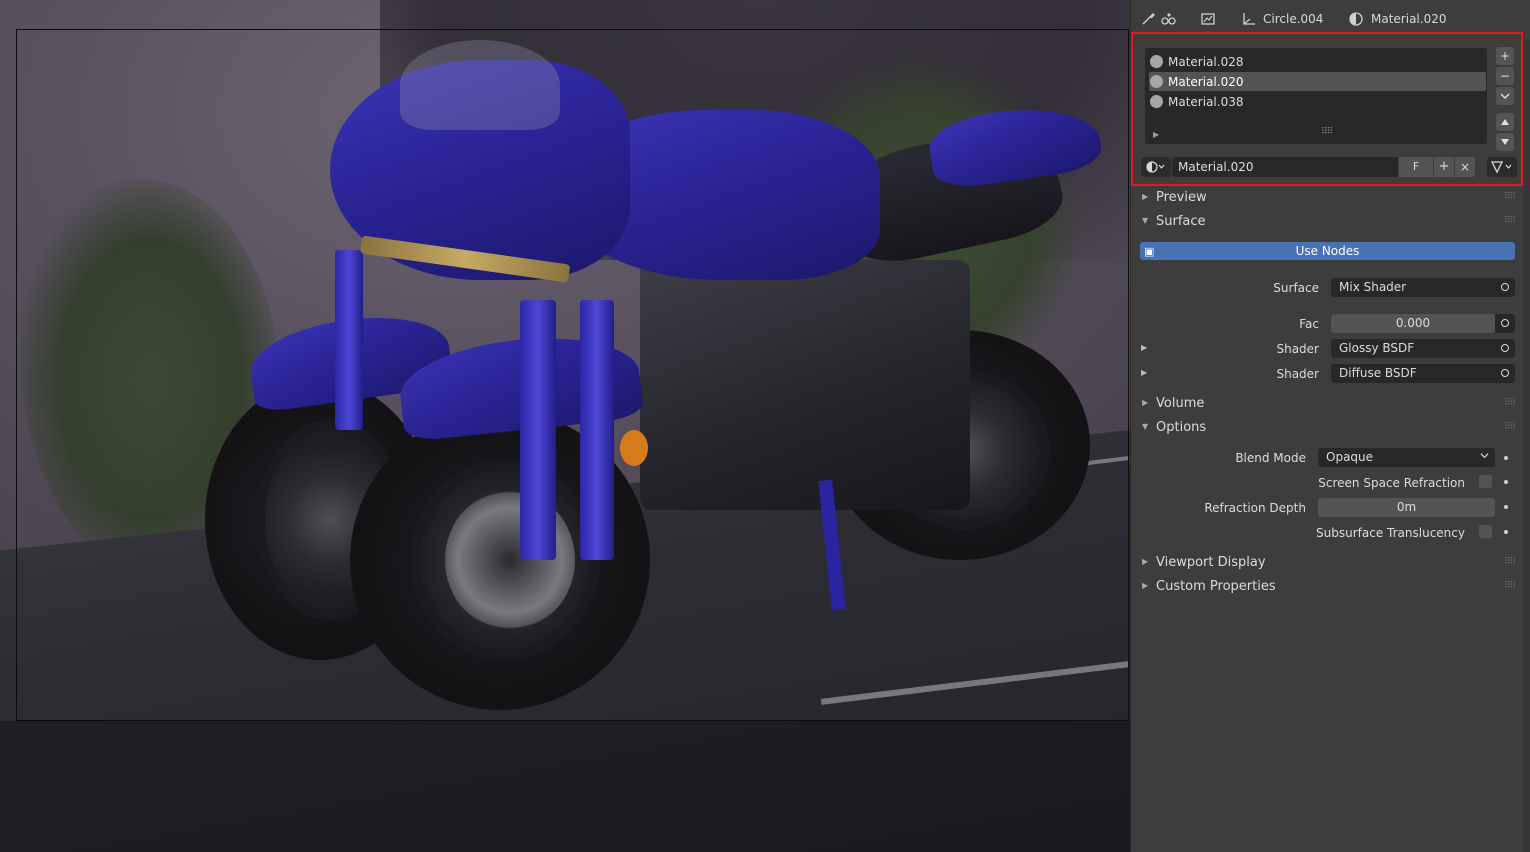  I want to click on section-label: Preview, so click(1181, 197).